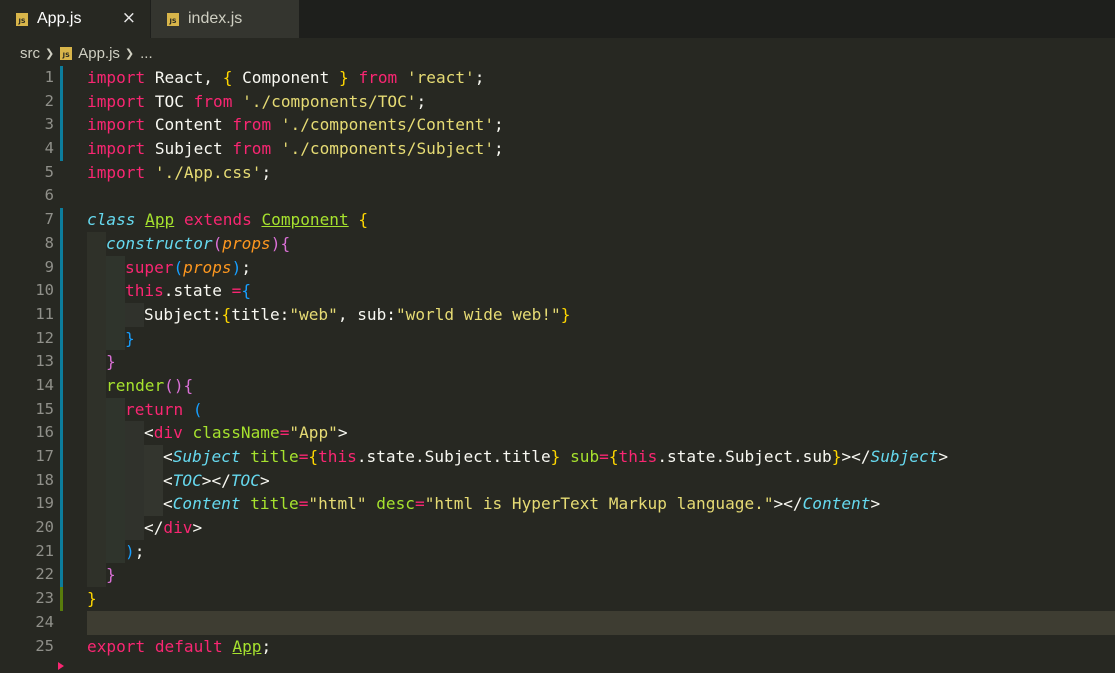 This screenshot has height=673, width=1115. What do you see at coordinates (557, 220) in the screenshot?
I see `code-line: 7 class App extends Component {` at bounding box center [557, 220].